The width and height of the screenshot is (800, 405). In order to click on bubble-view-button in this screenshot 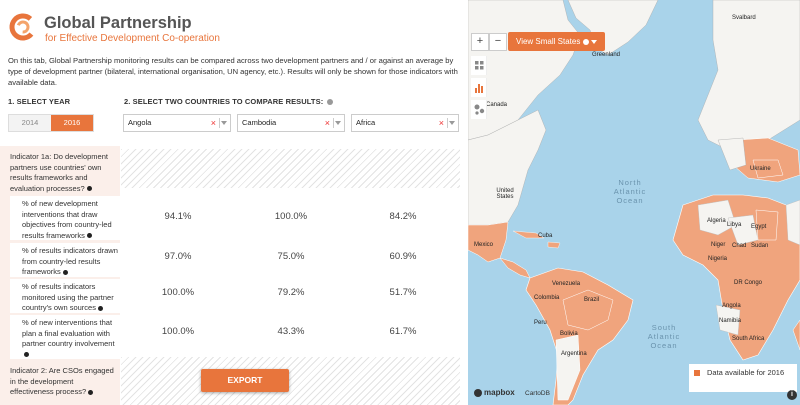, I will do `click(479, 109)`.